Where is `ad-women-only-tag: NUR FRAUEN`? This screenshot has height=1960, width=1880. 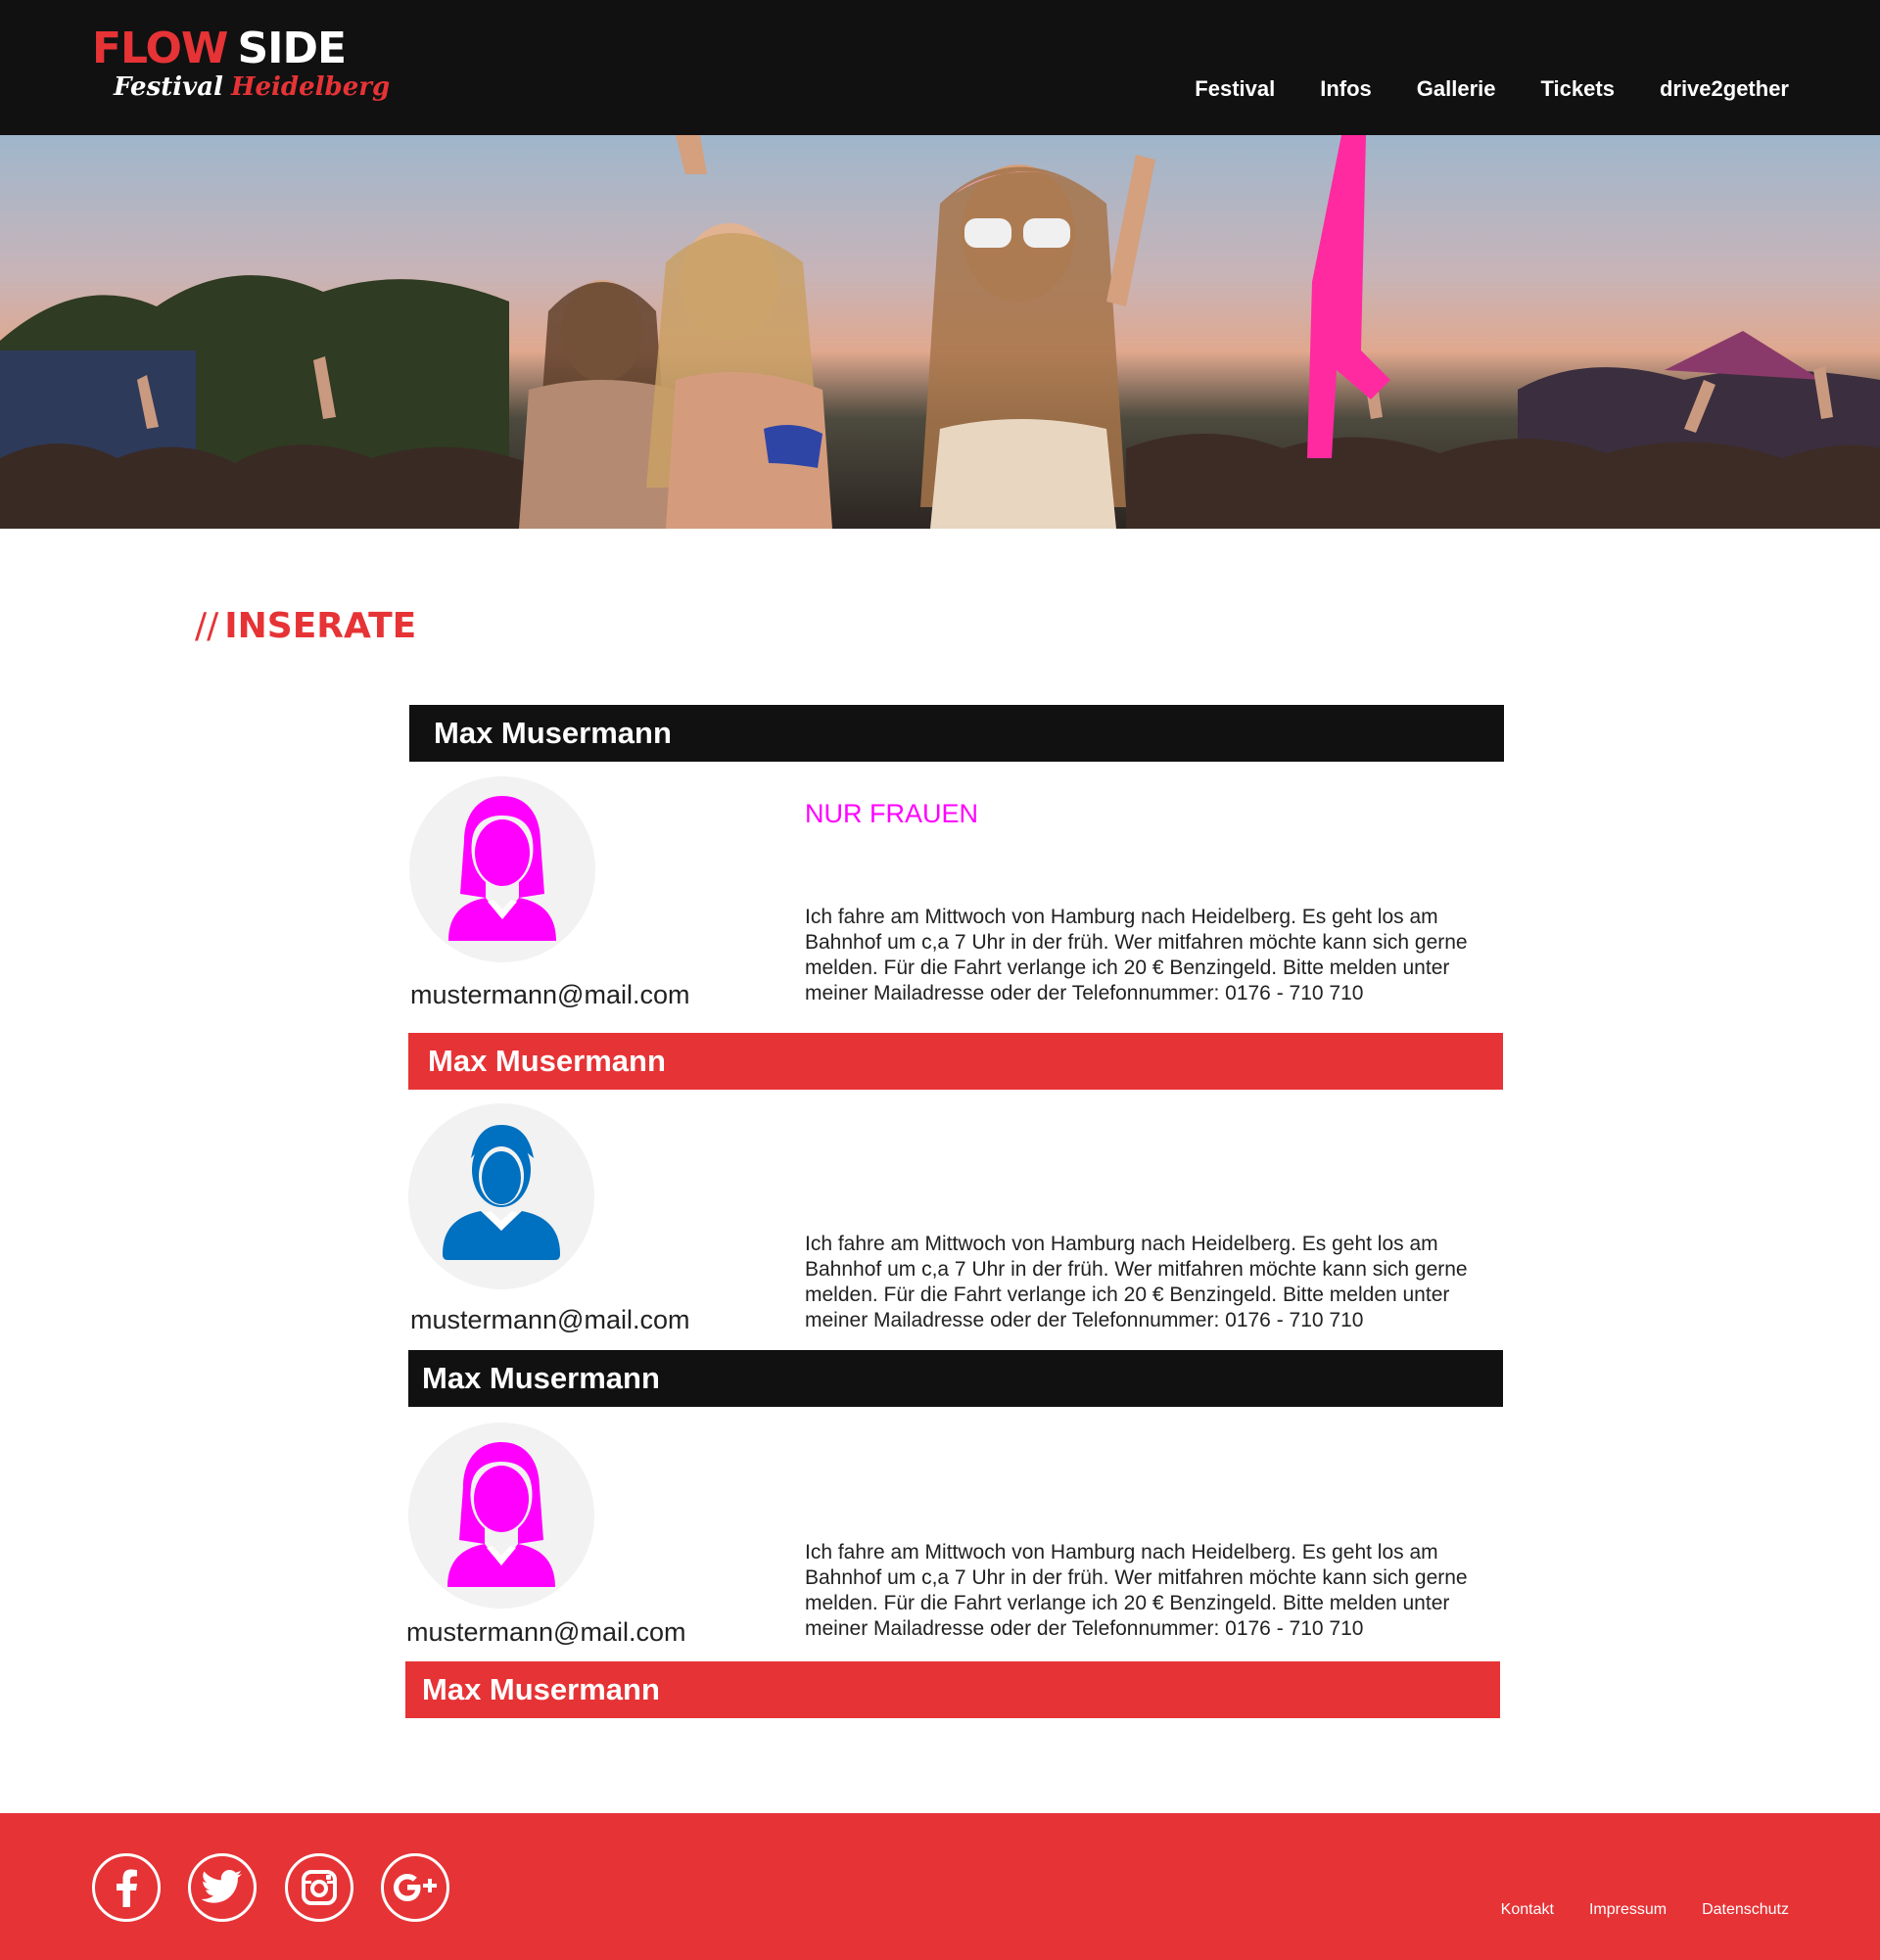 ad-women-only-tag: NUR FRAUEN is located at coordinates (892, 813).